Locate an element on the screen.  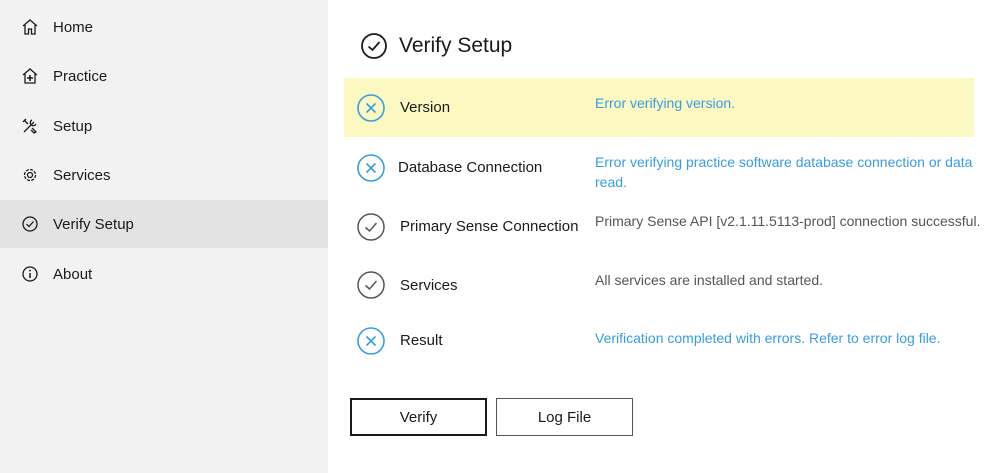
check-label: Primary Sense Connection is located at coordinates (489, 226).